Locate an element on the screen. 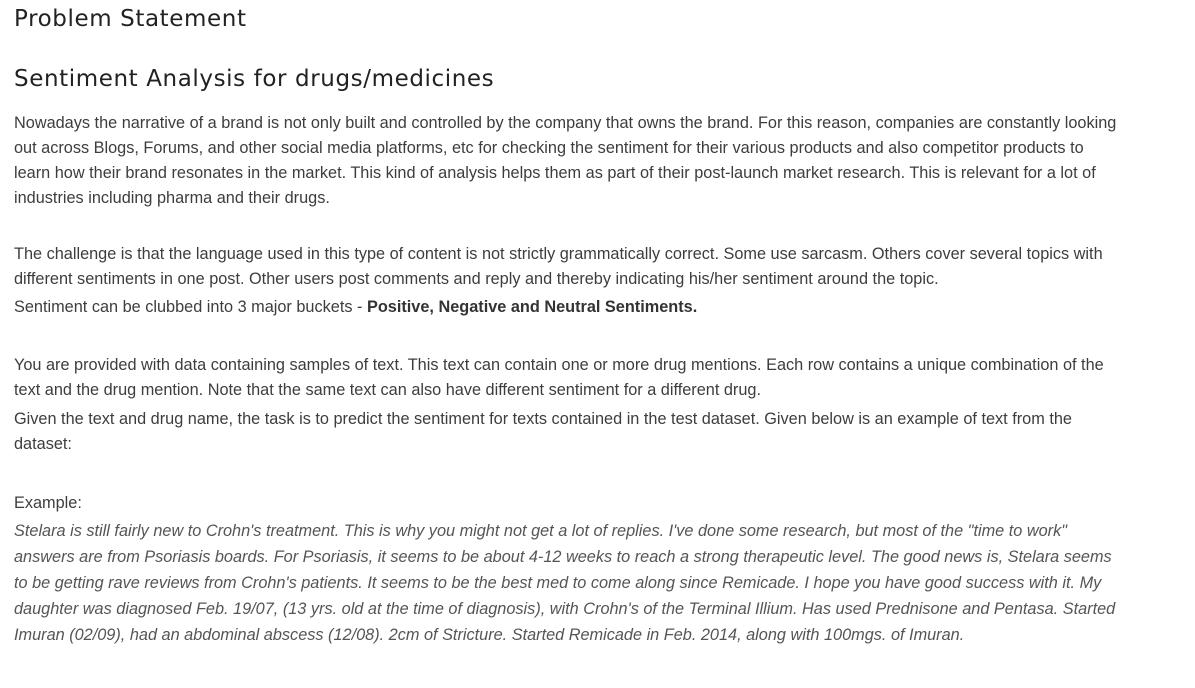  section-title: Sentiment Analysis for drugs/medicines is located at coordinates (254, 79).